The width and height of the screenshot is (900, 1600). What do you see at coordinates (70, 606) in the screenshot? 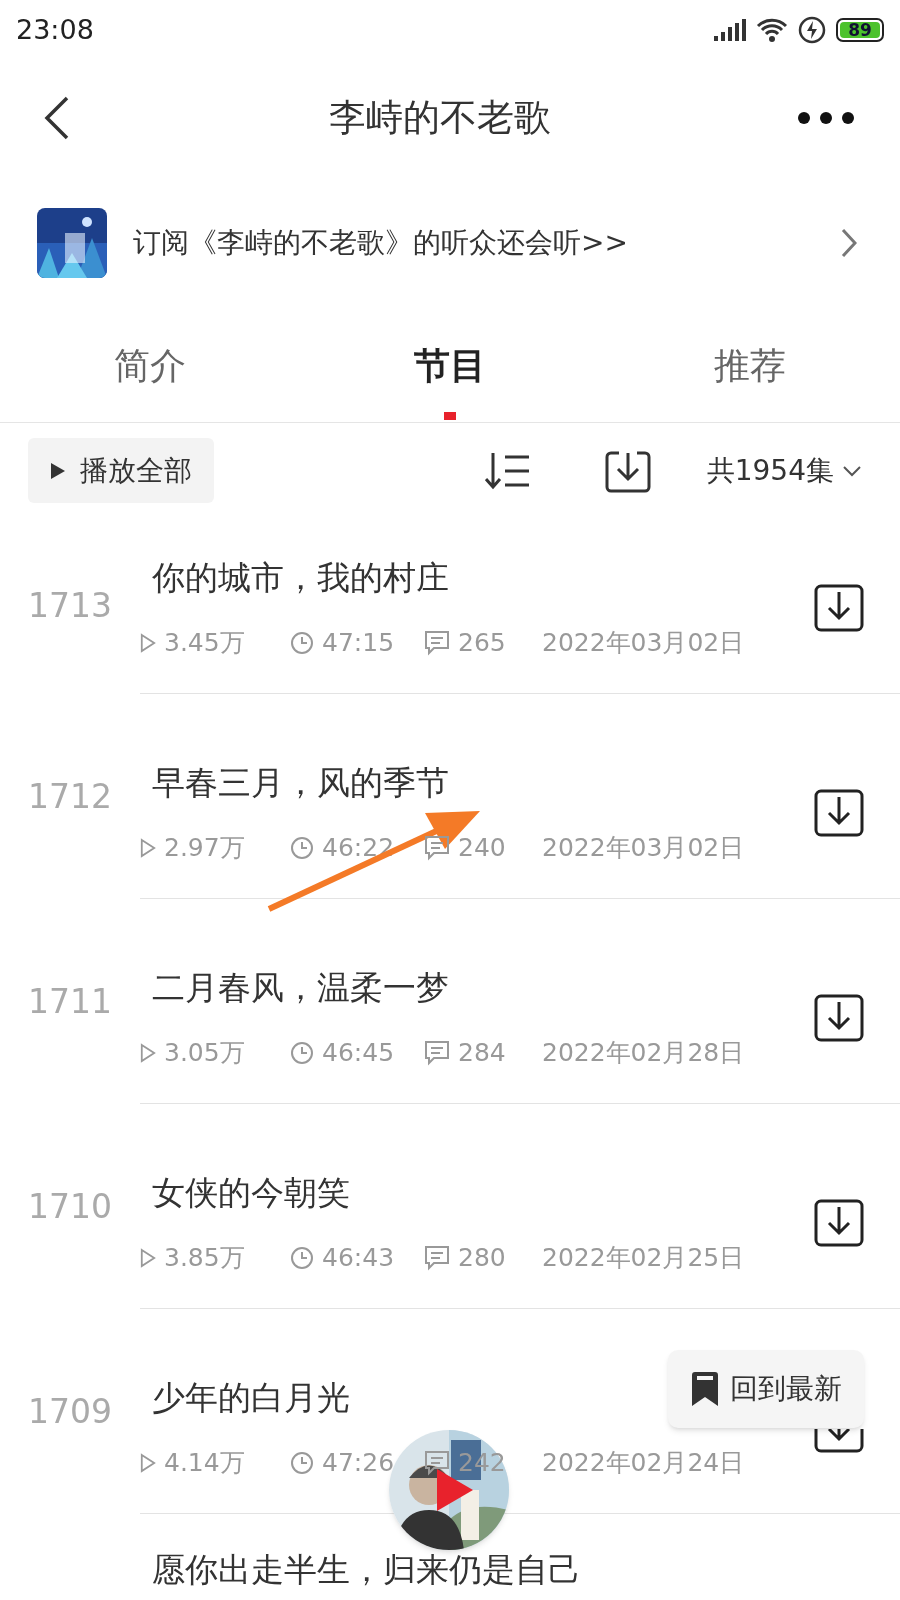
I see `episode-number: 1713` at bounding box center [70, 606].